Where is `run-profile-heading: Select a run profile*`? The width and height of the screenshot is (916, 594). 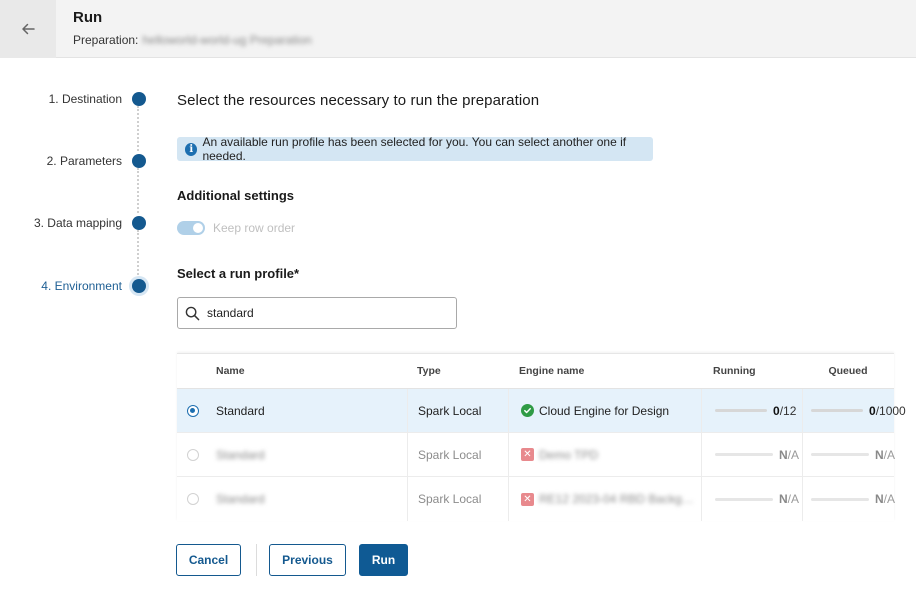 run-profile-heading: Select a run profile* is located at coordinates (238, 273).